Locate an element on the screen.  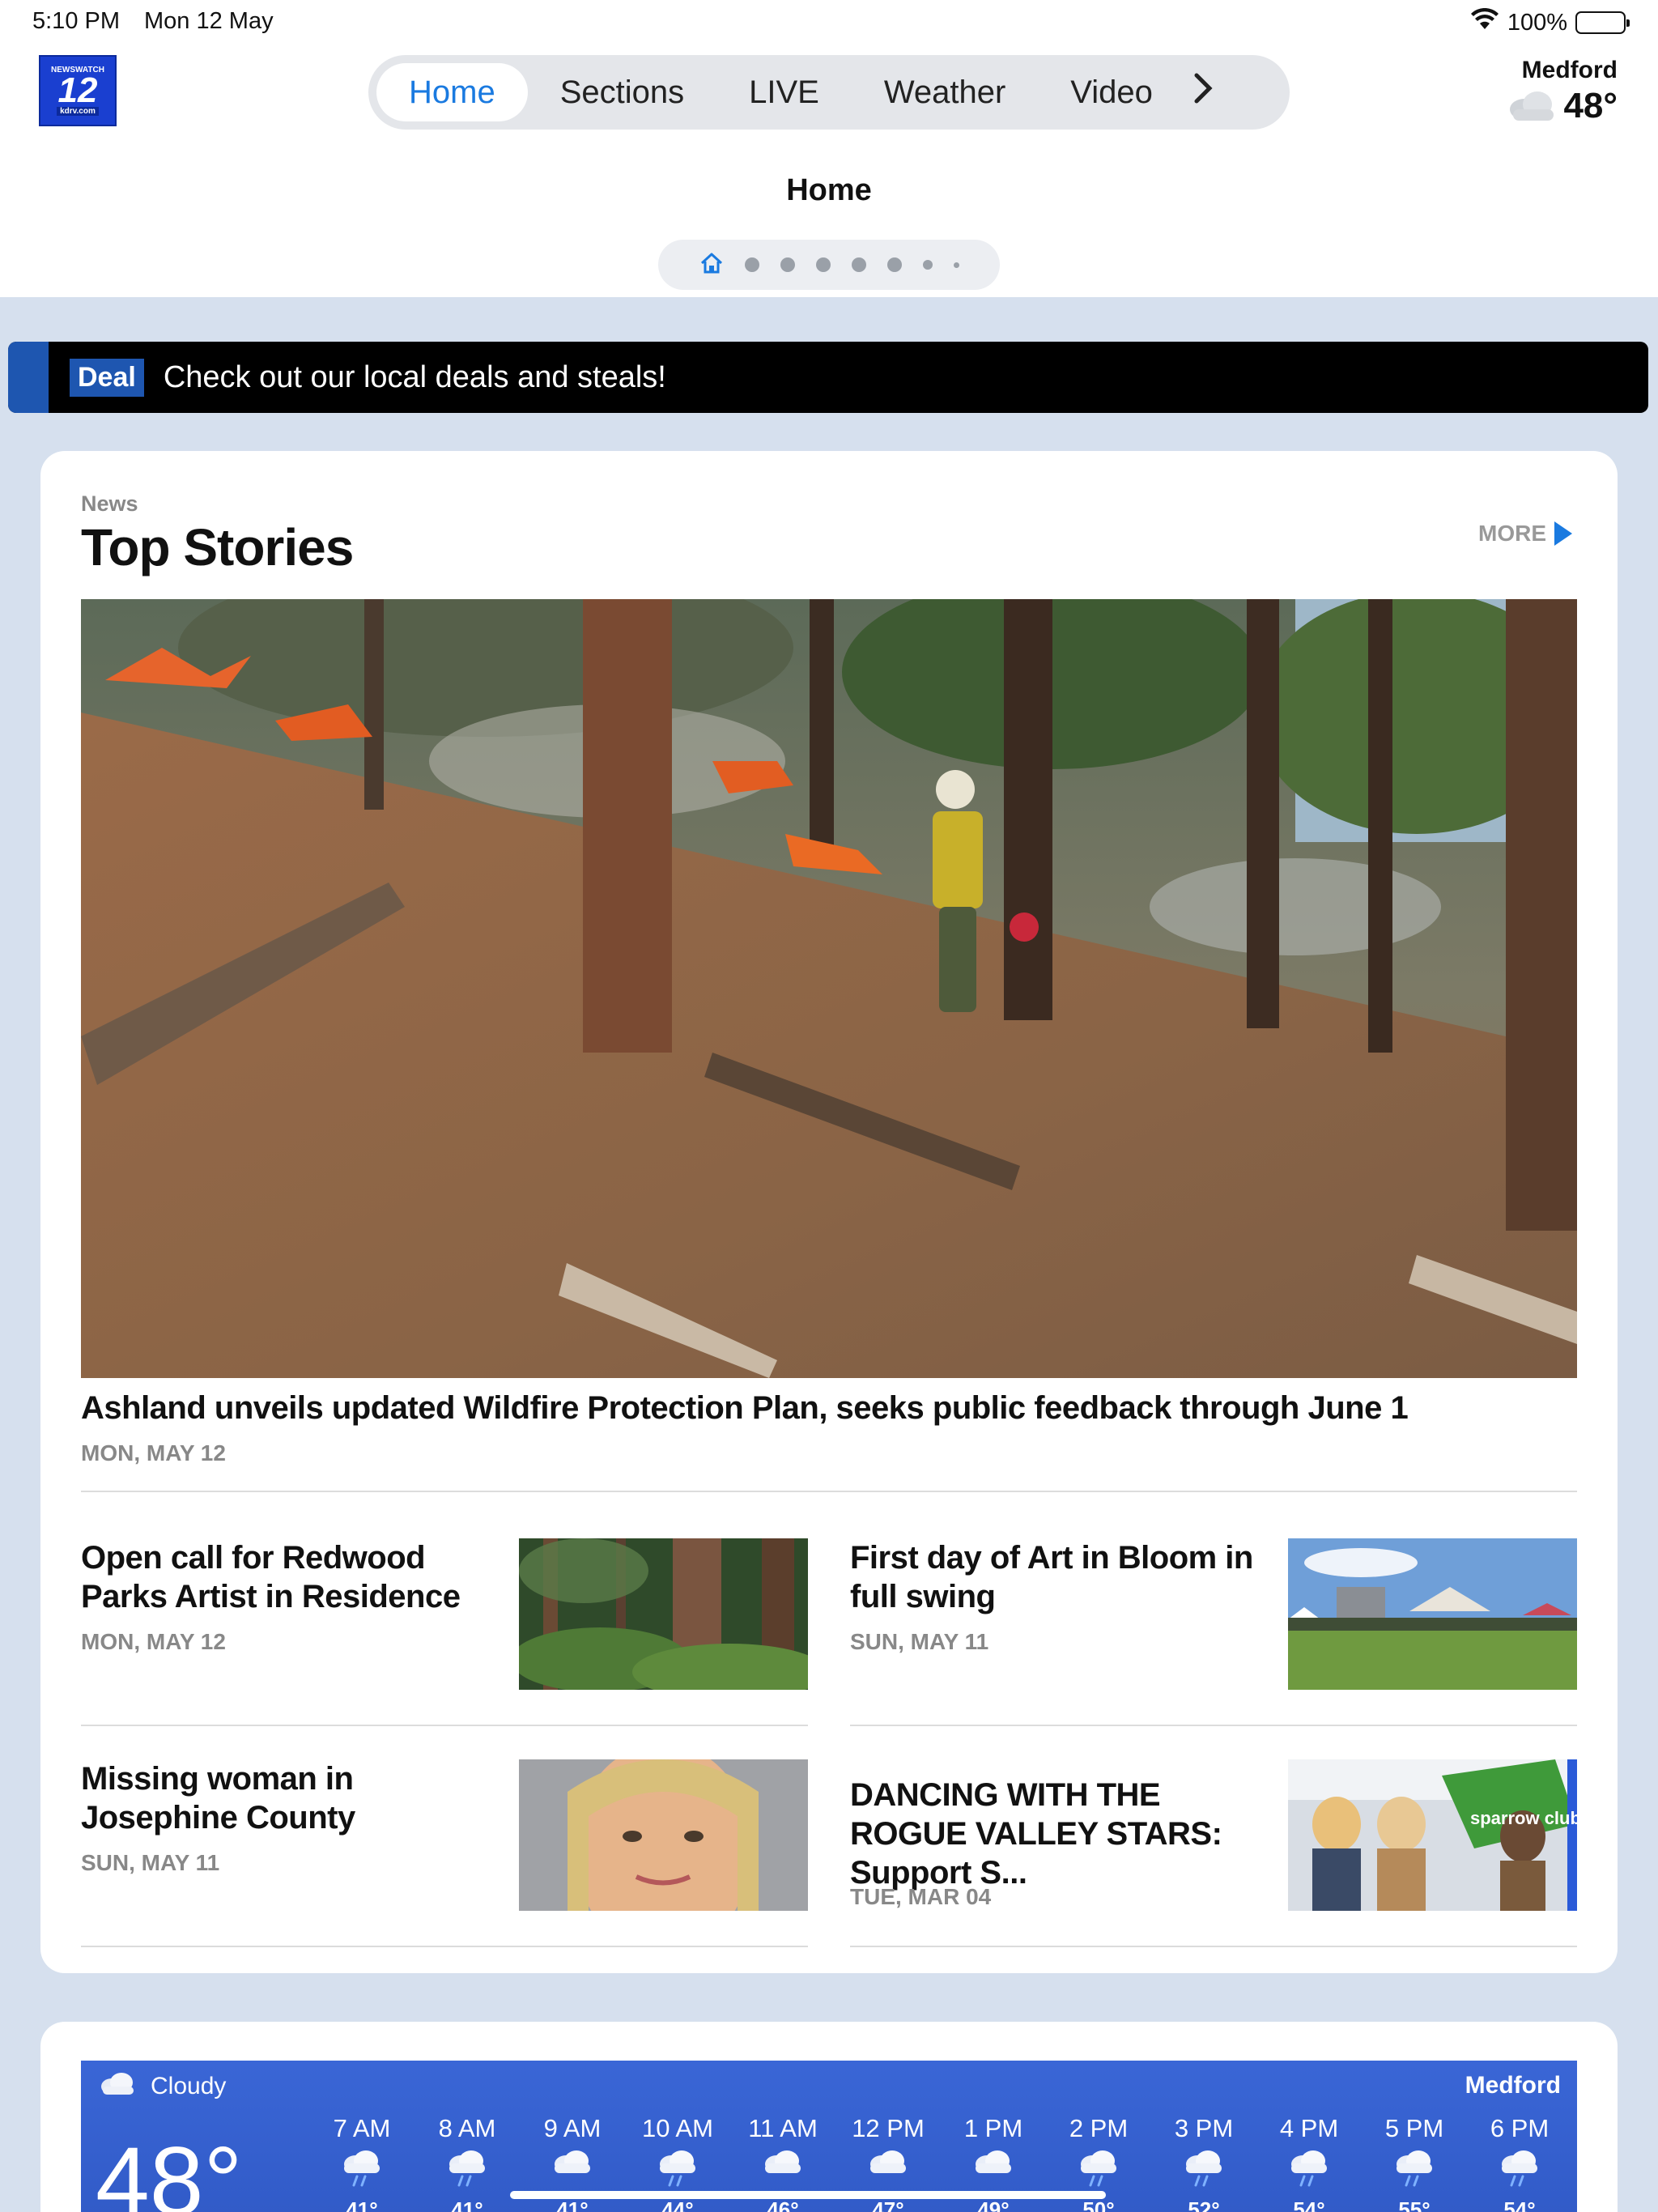
section-kicker: News is located at coordinates (109, 504).